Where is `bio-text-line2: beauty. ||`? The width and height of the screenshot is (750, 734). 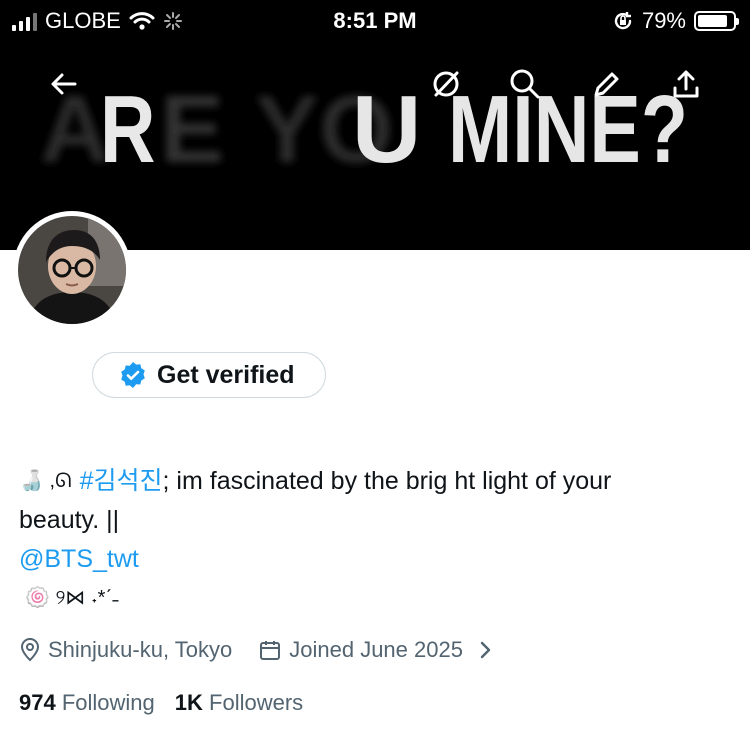 bio-text-line2: beauty. || is located at coordinates (69, 520).